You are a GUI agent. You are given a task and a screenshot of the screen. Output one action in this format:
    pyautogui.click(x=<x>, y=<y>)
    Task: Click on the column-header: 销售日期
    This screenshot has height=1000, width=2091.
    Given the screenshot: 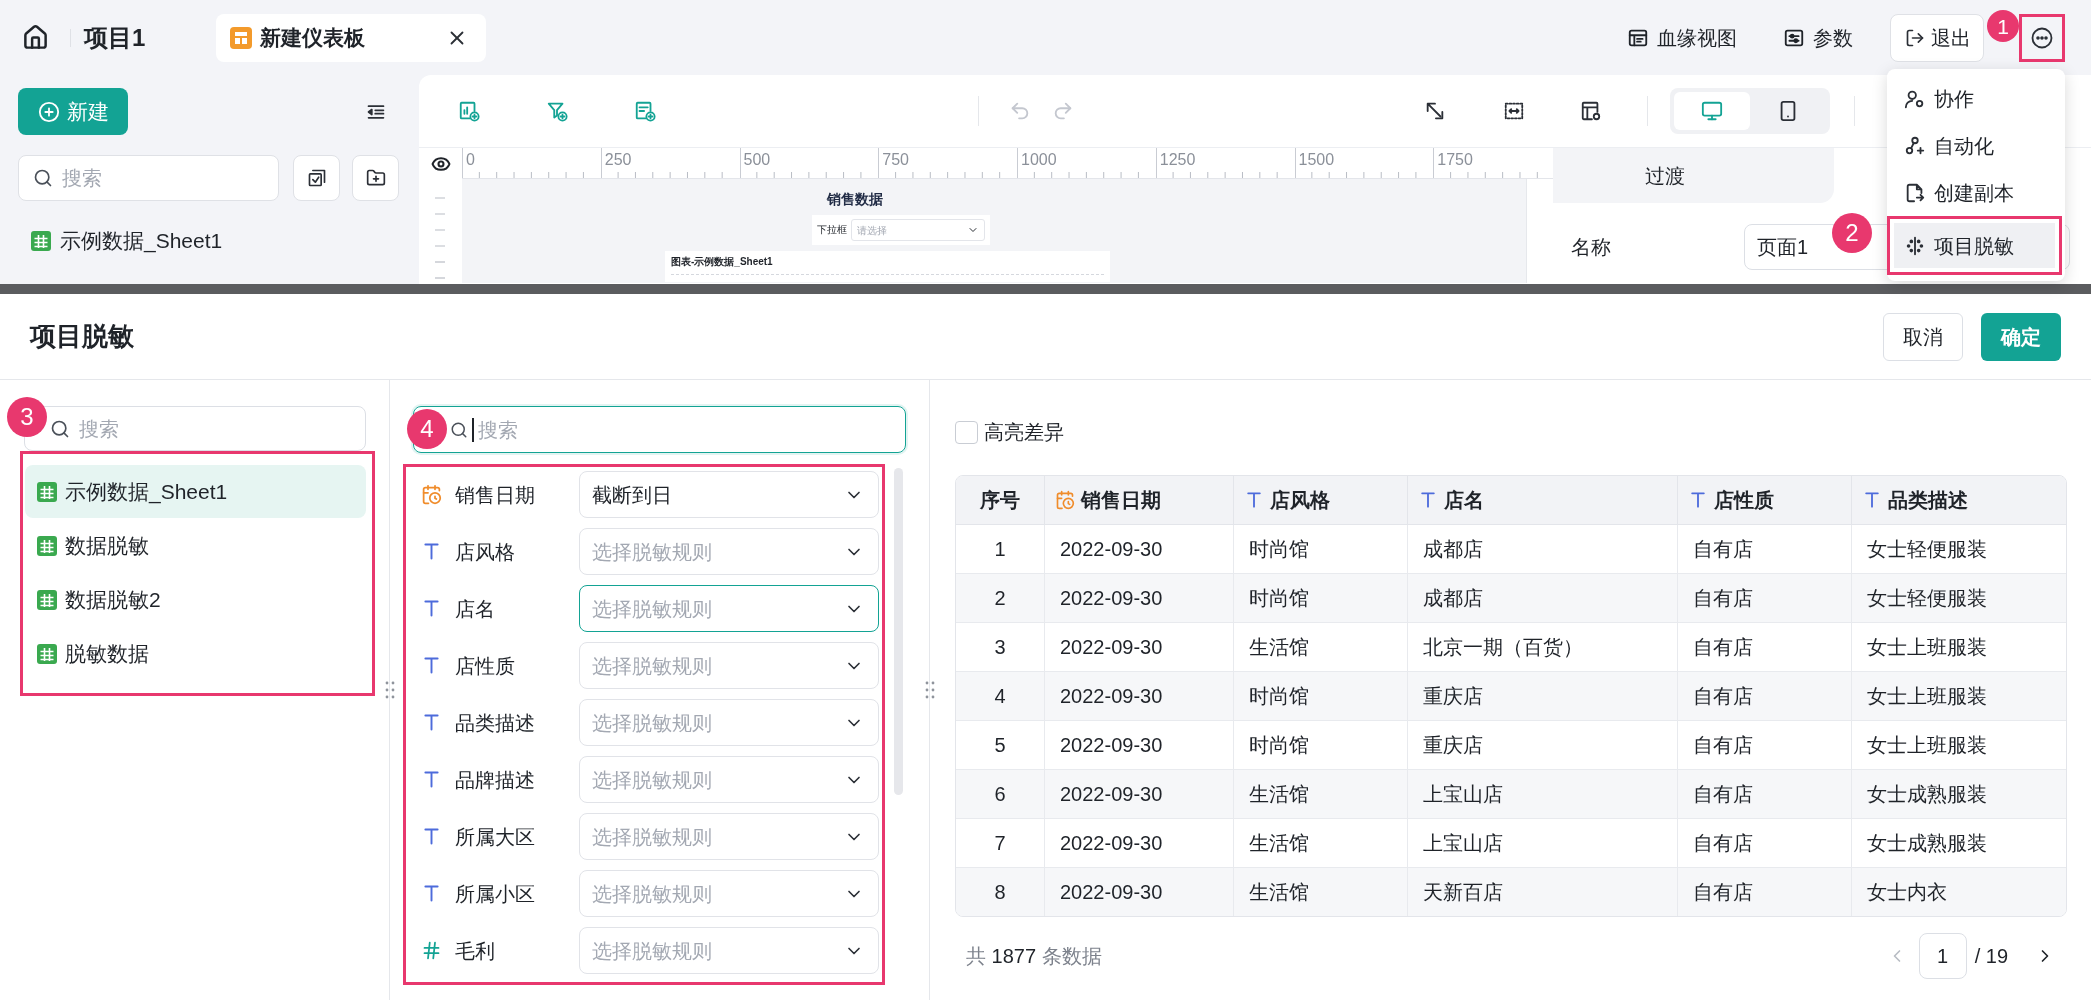 What is the action you would take?
    pyautogui.click(x=1121, y=500)
    